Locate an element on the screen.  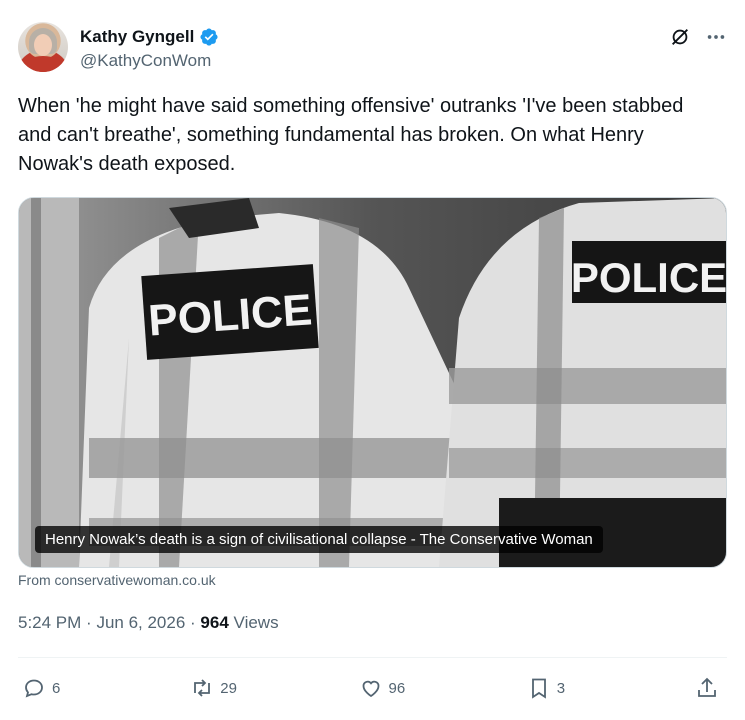
bookmark-icon is located at coordinates (538, 688).